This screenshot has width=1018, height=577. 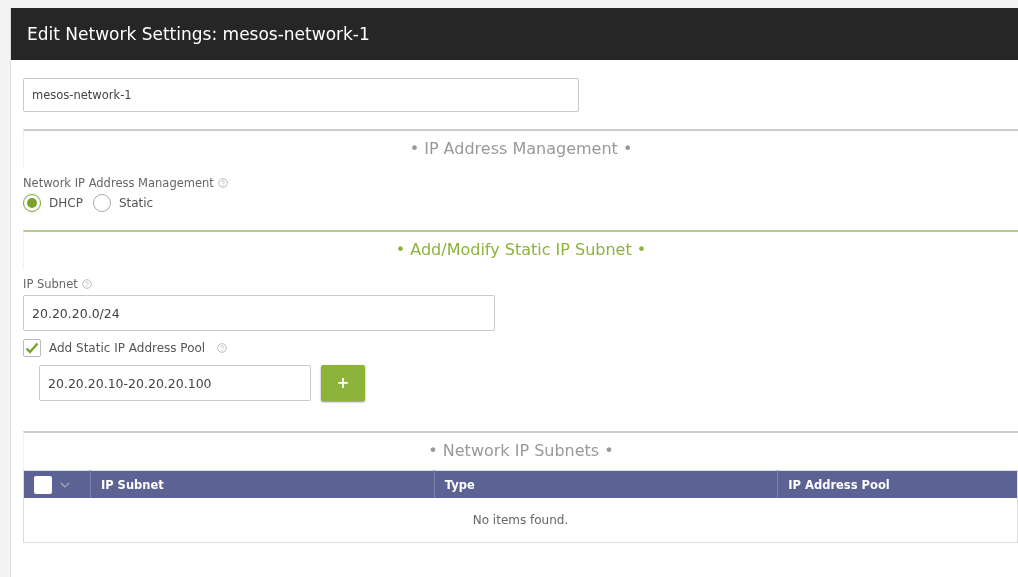 I want to click on empty-message: No items found., so click(x=520, y=520).